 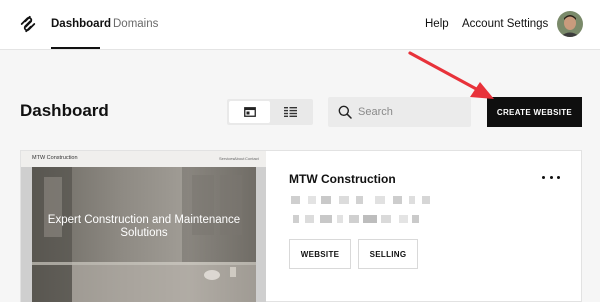 I want to click on squarespace-logo-icon, so click(x=28, y=24).